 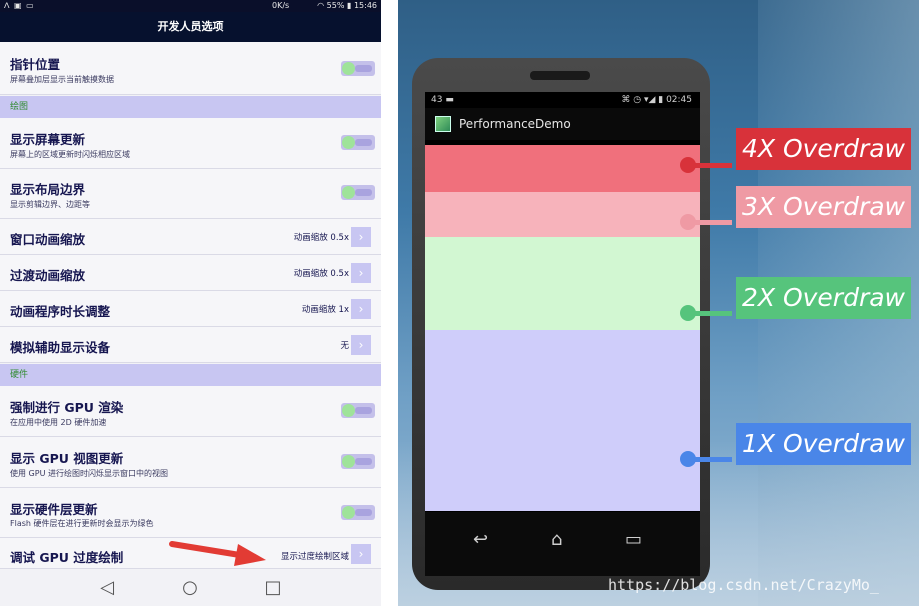 What do you see at coordinates (60, 347) in the screenshot?
I see `setting-title: 模拟辅助显示设备` at bounding box center [60, 347].